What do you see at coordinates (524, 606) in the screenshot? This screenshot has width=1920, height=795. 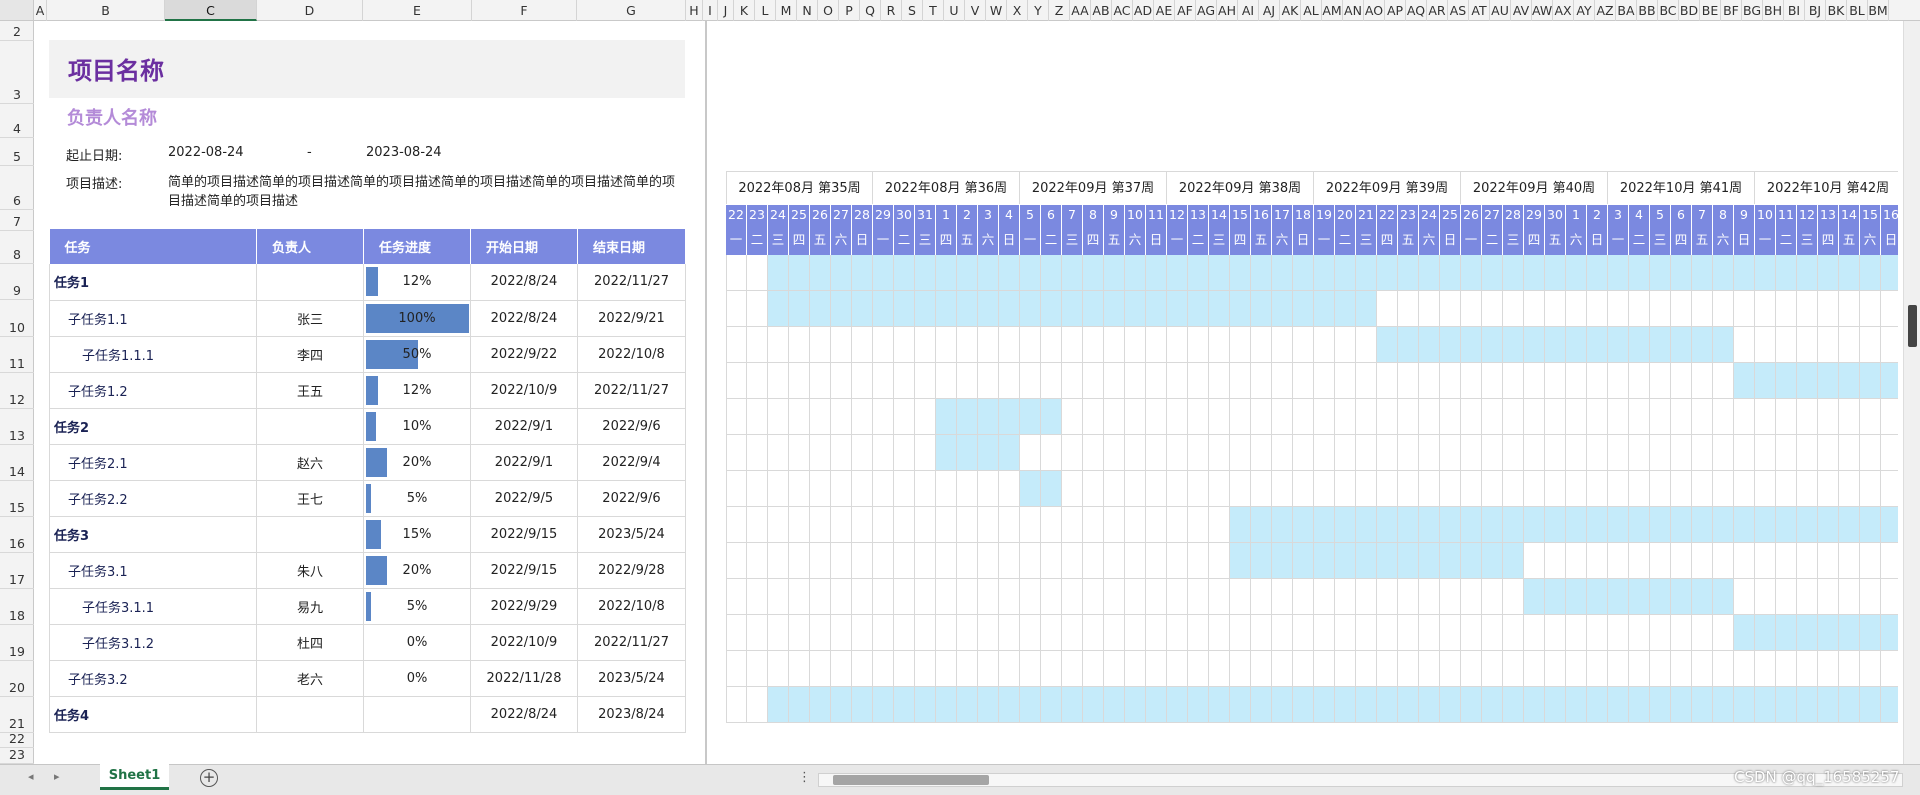 I see `task-start-date: 2022/9/29` at bounding box center [524, 606].